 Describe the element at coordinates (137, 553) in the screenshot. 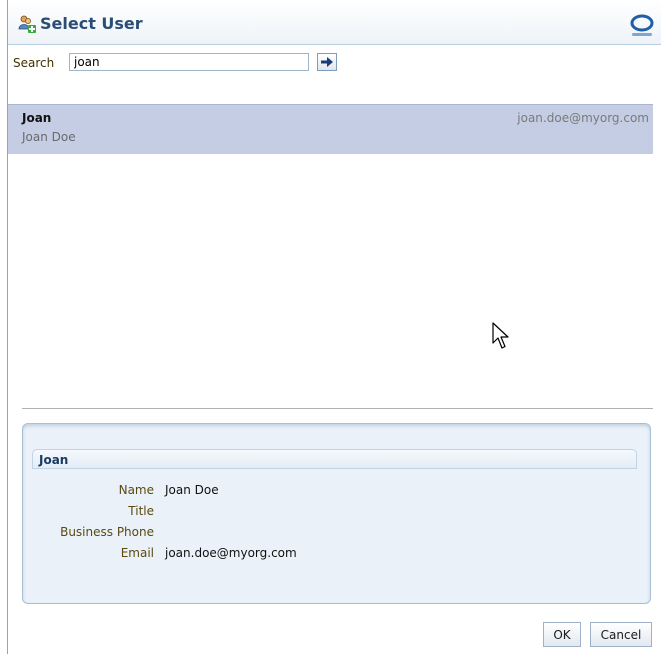

I see `field-label-email: Email` at that location.